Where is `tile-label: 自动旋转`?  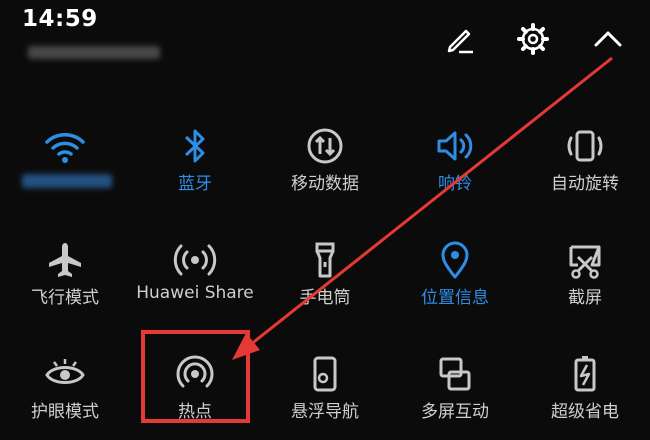
tile-label: 自动旋转 is located at coordinates (585, 184).